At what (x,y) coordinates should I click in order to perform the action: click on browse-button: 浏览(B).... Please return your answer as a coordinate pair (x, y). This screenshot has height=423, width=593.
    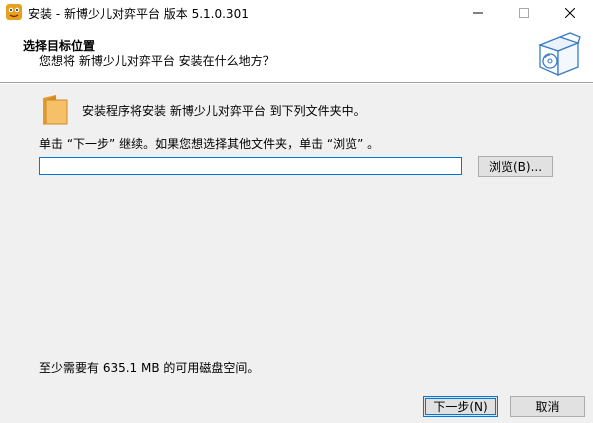
    Looking at the image, I should click on (515, 166).